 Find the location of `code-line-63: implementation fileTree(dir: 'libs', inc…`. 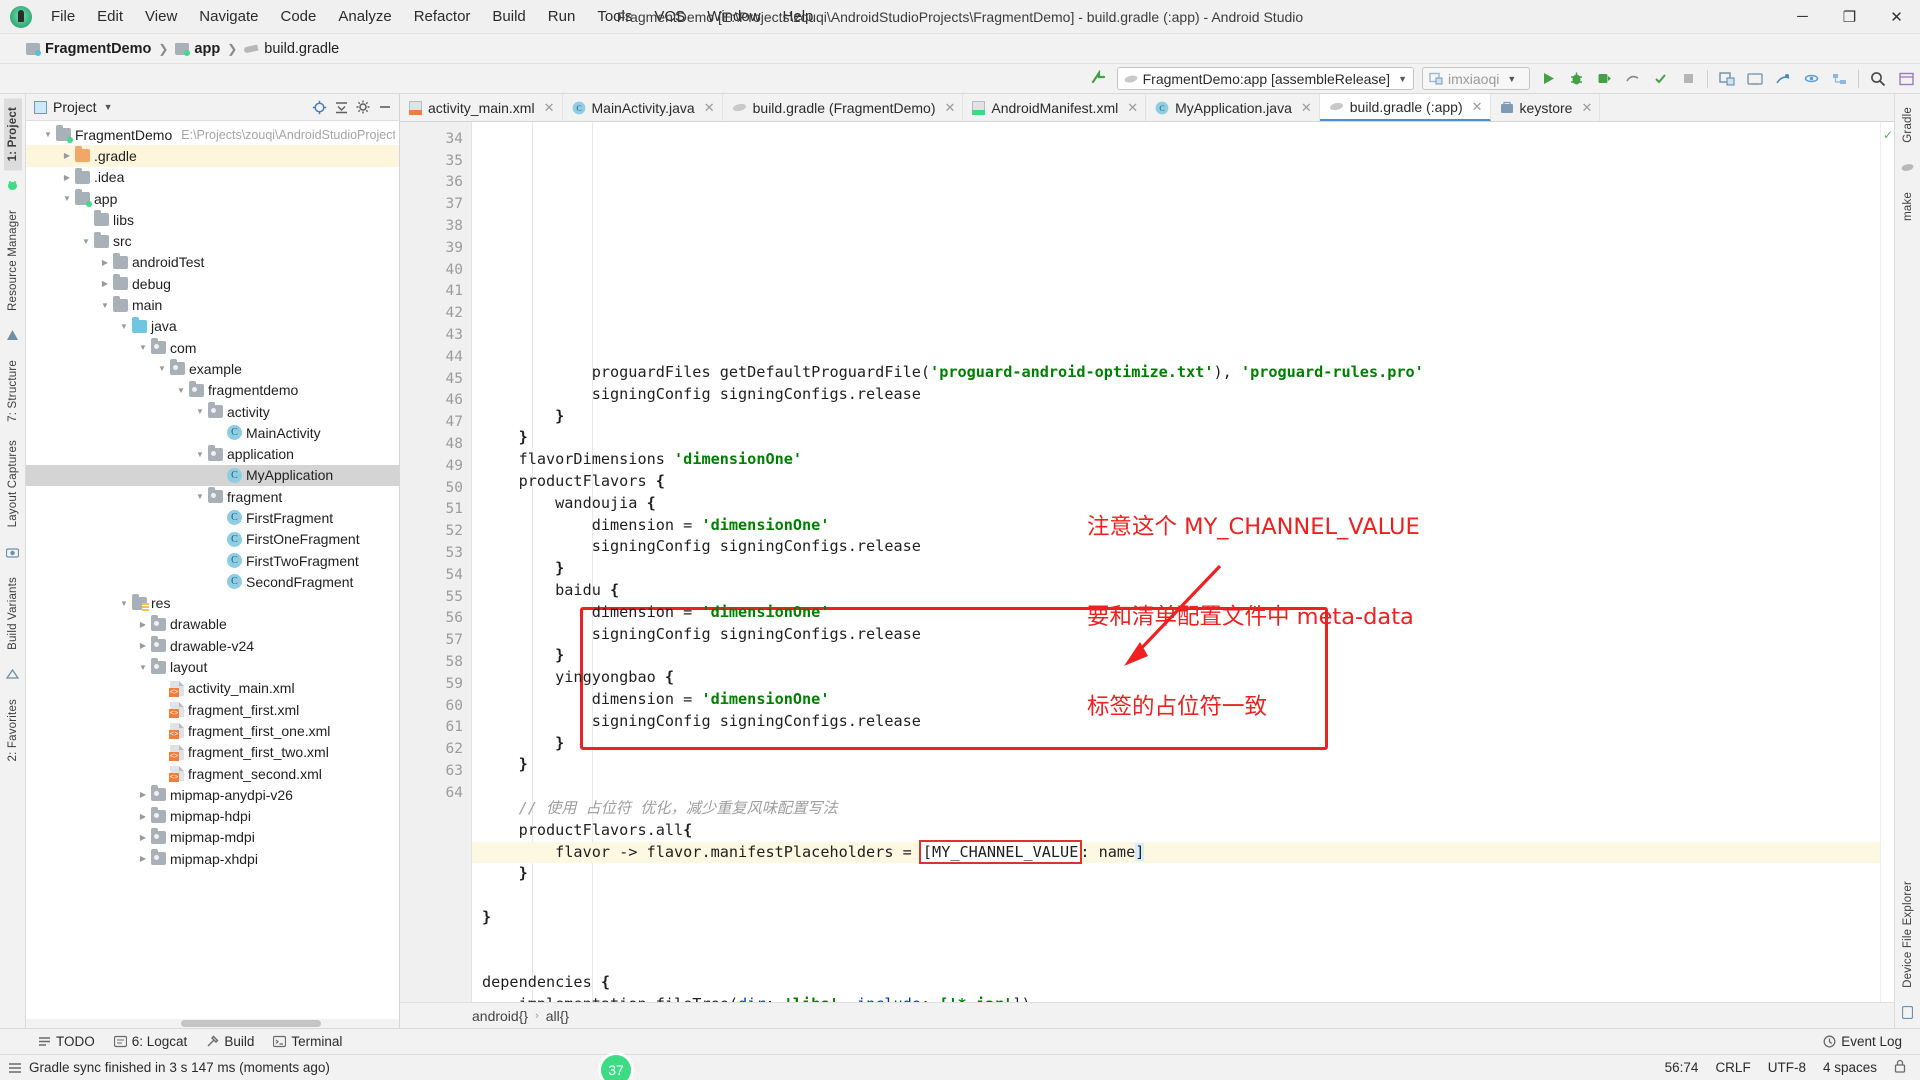

code-line-63: implementation fileTree(dir: 'libs', inc… is located at coordinates (1176, 998).